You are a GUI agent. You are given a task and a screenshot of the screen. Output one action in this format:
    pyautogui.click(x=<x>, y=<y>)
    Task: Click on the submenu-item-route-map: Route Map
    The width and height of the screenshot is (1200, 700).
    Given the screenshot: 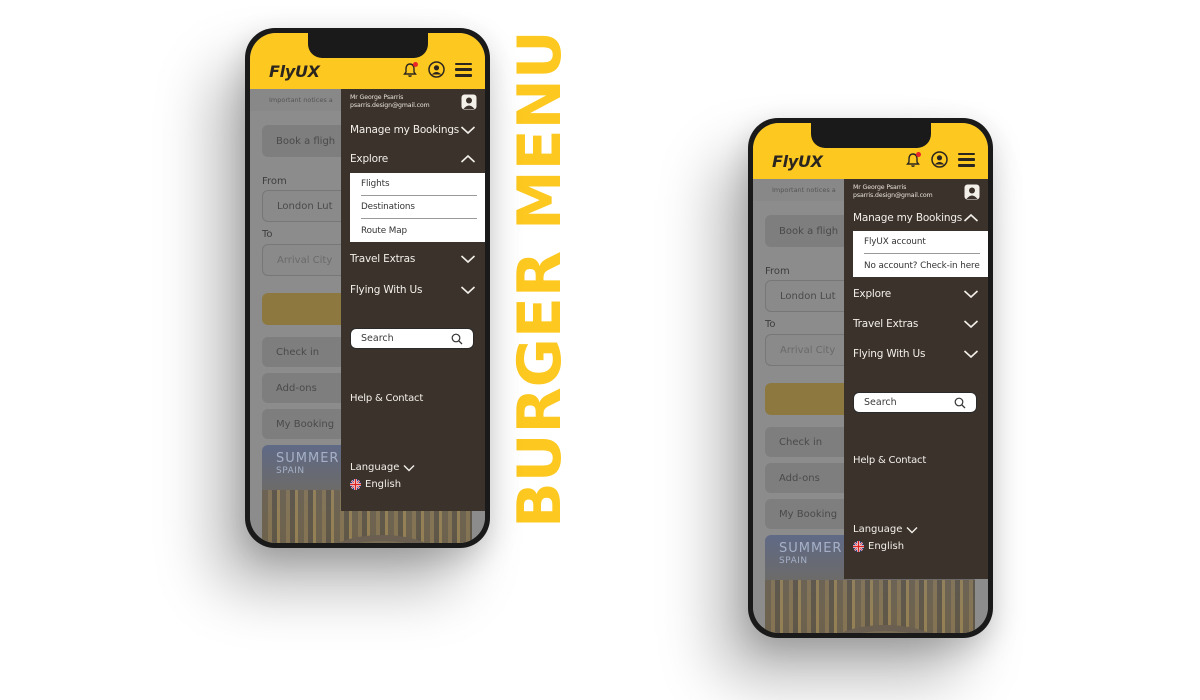 What is the action you would take?
    pyautogui.click(x=419, y=230)
    